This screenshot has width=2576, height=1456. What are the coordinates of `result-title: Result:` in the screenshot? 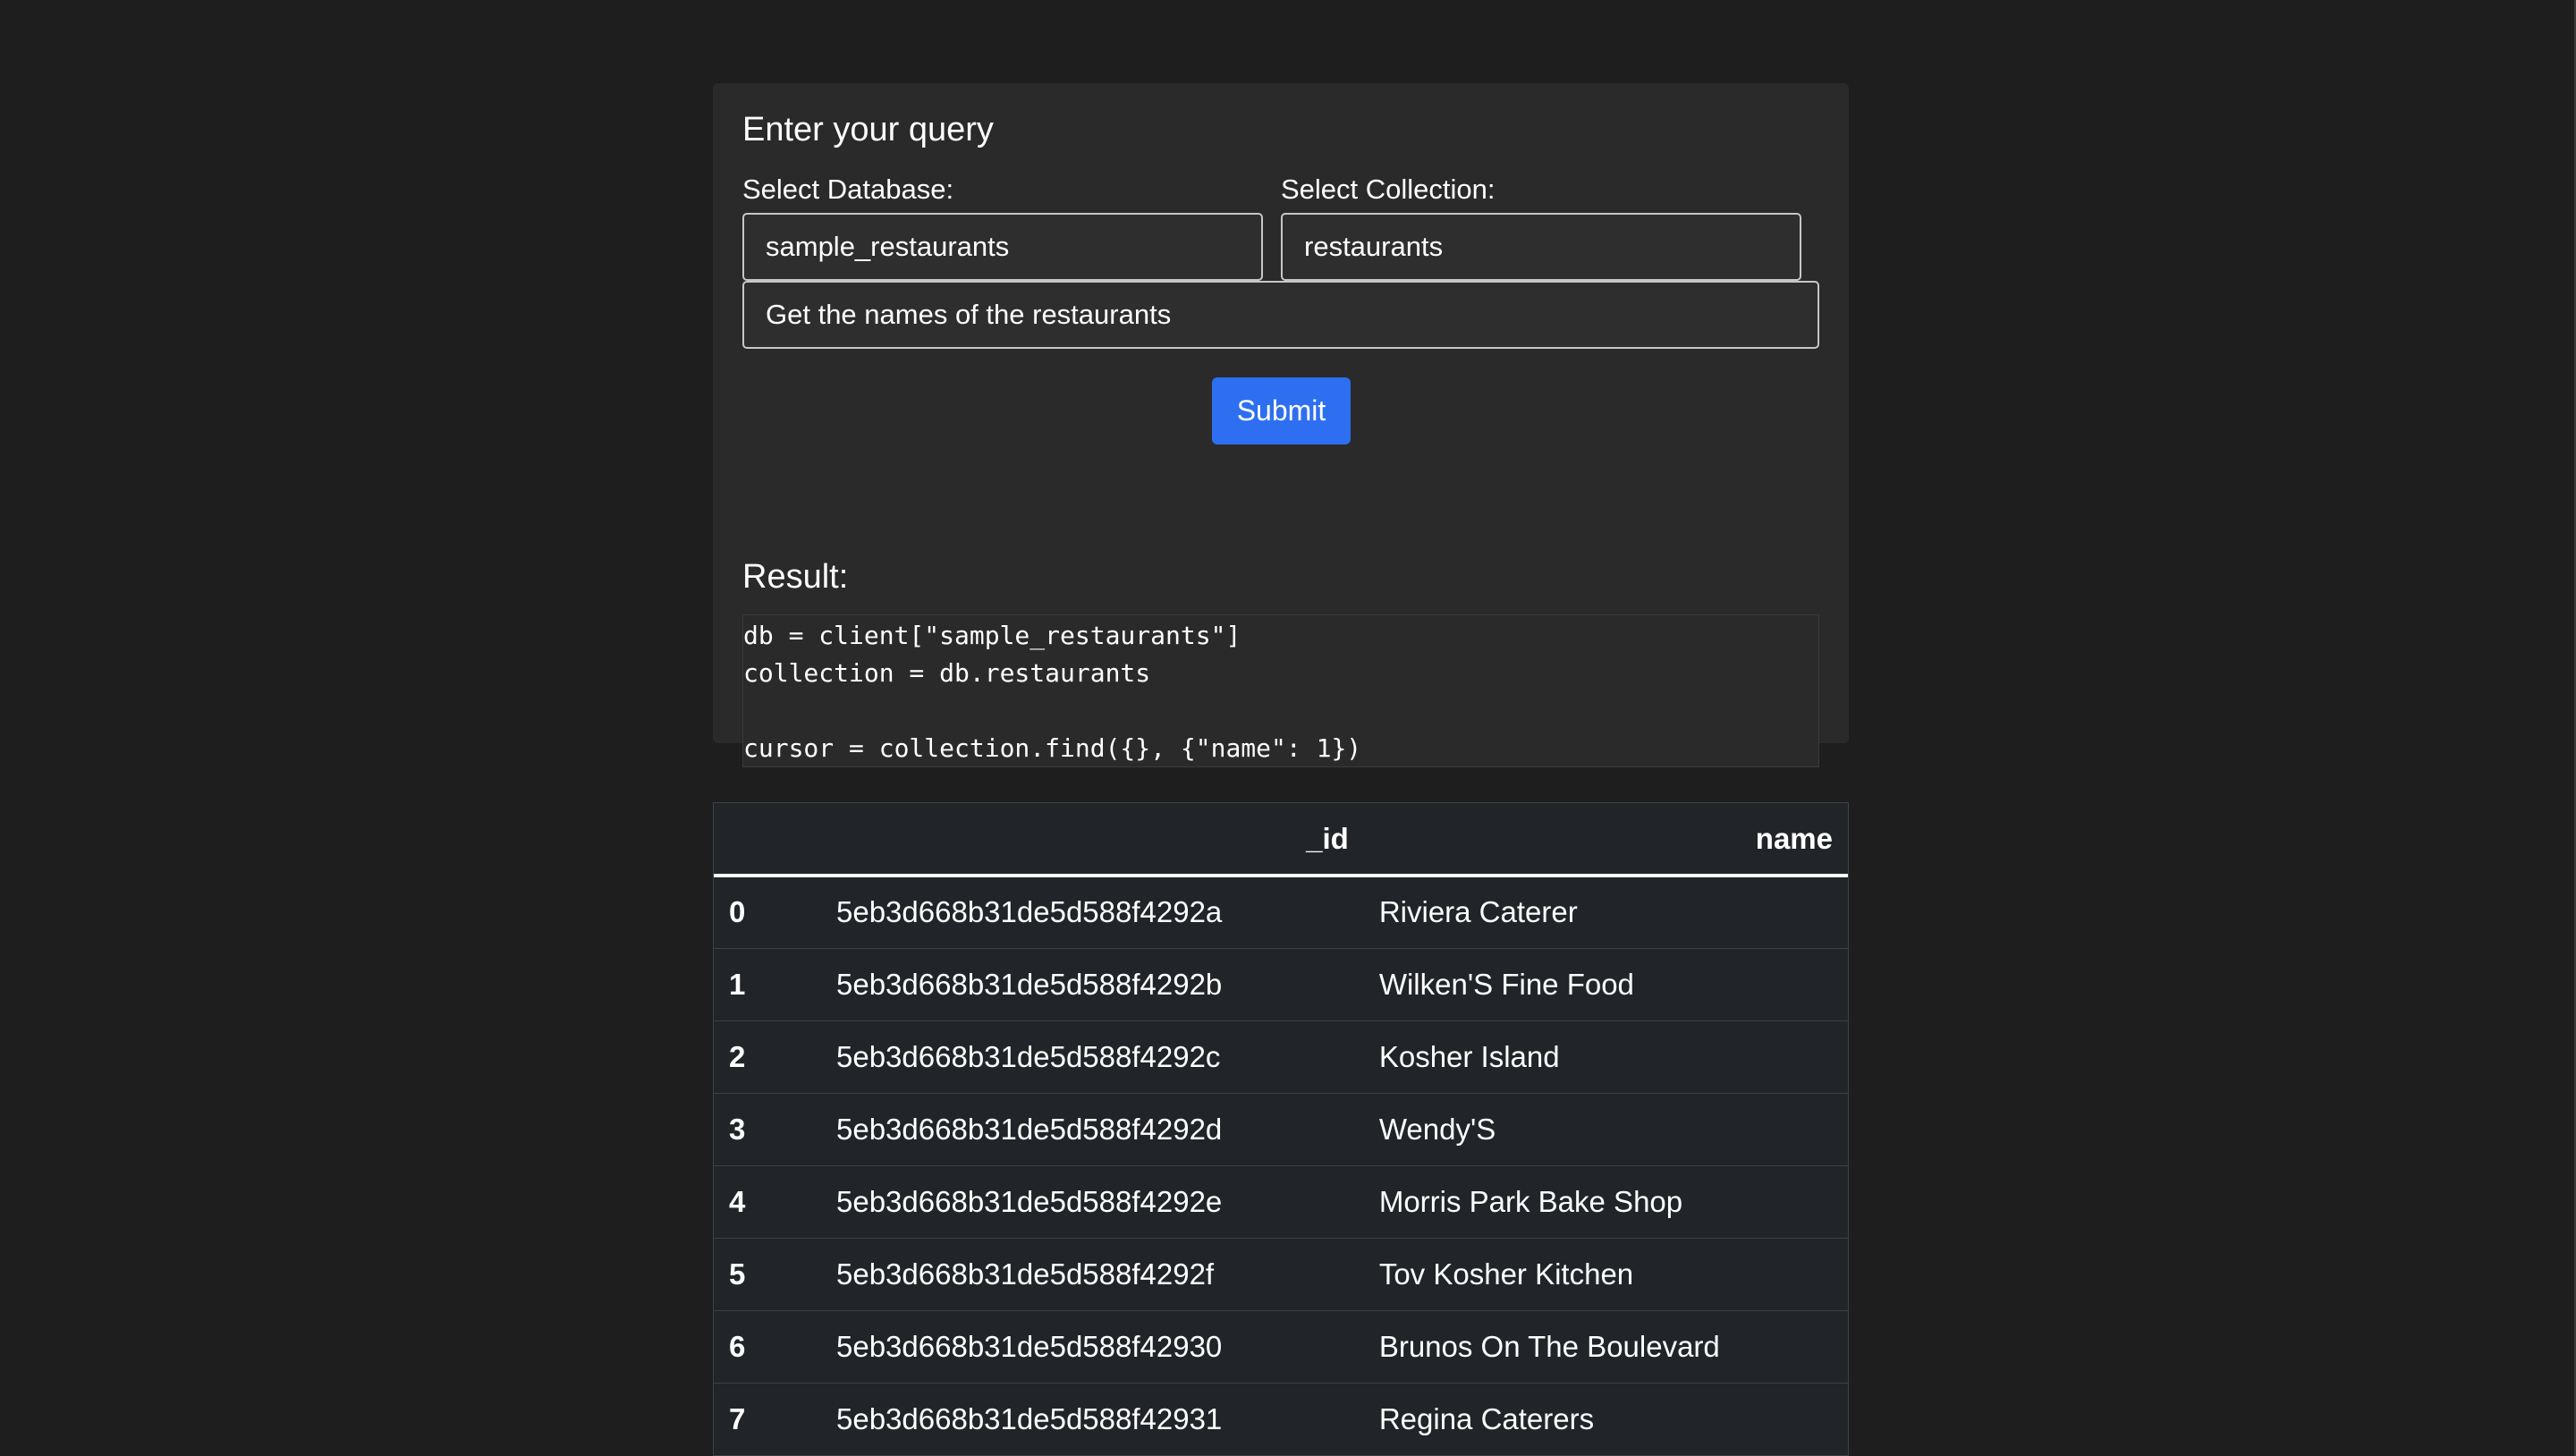 It's located at (795, 577).